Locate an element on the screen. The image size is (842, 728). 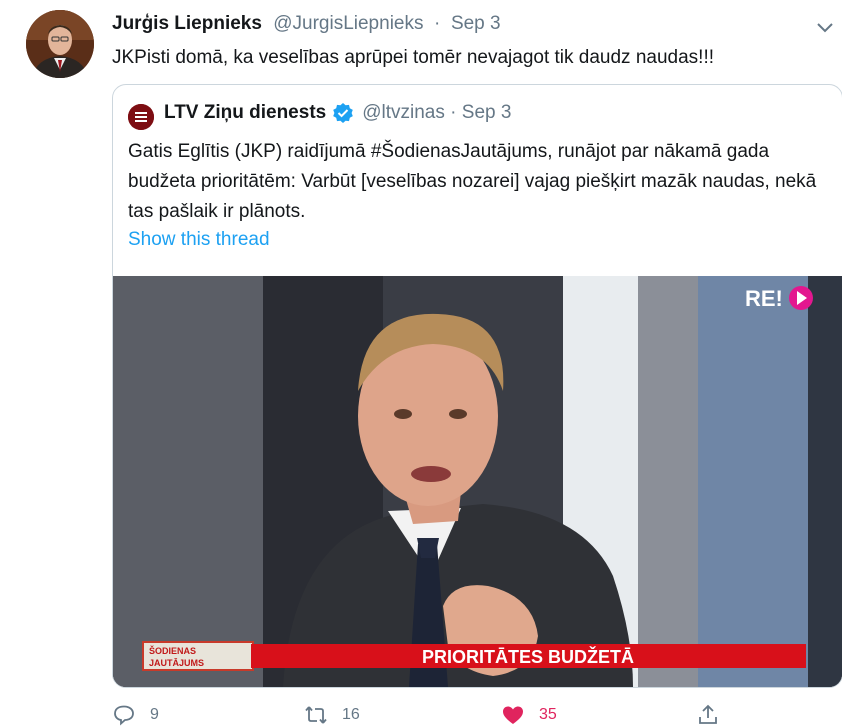
show-label-line1: ŠODIENAS is located at coordinates (172, 650).